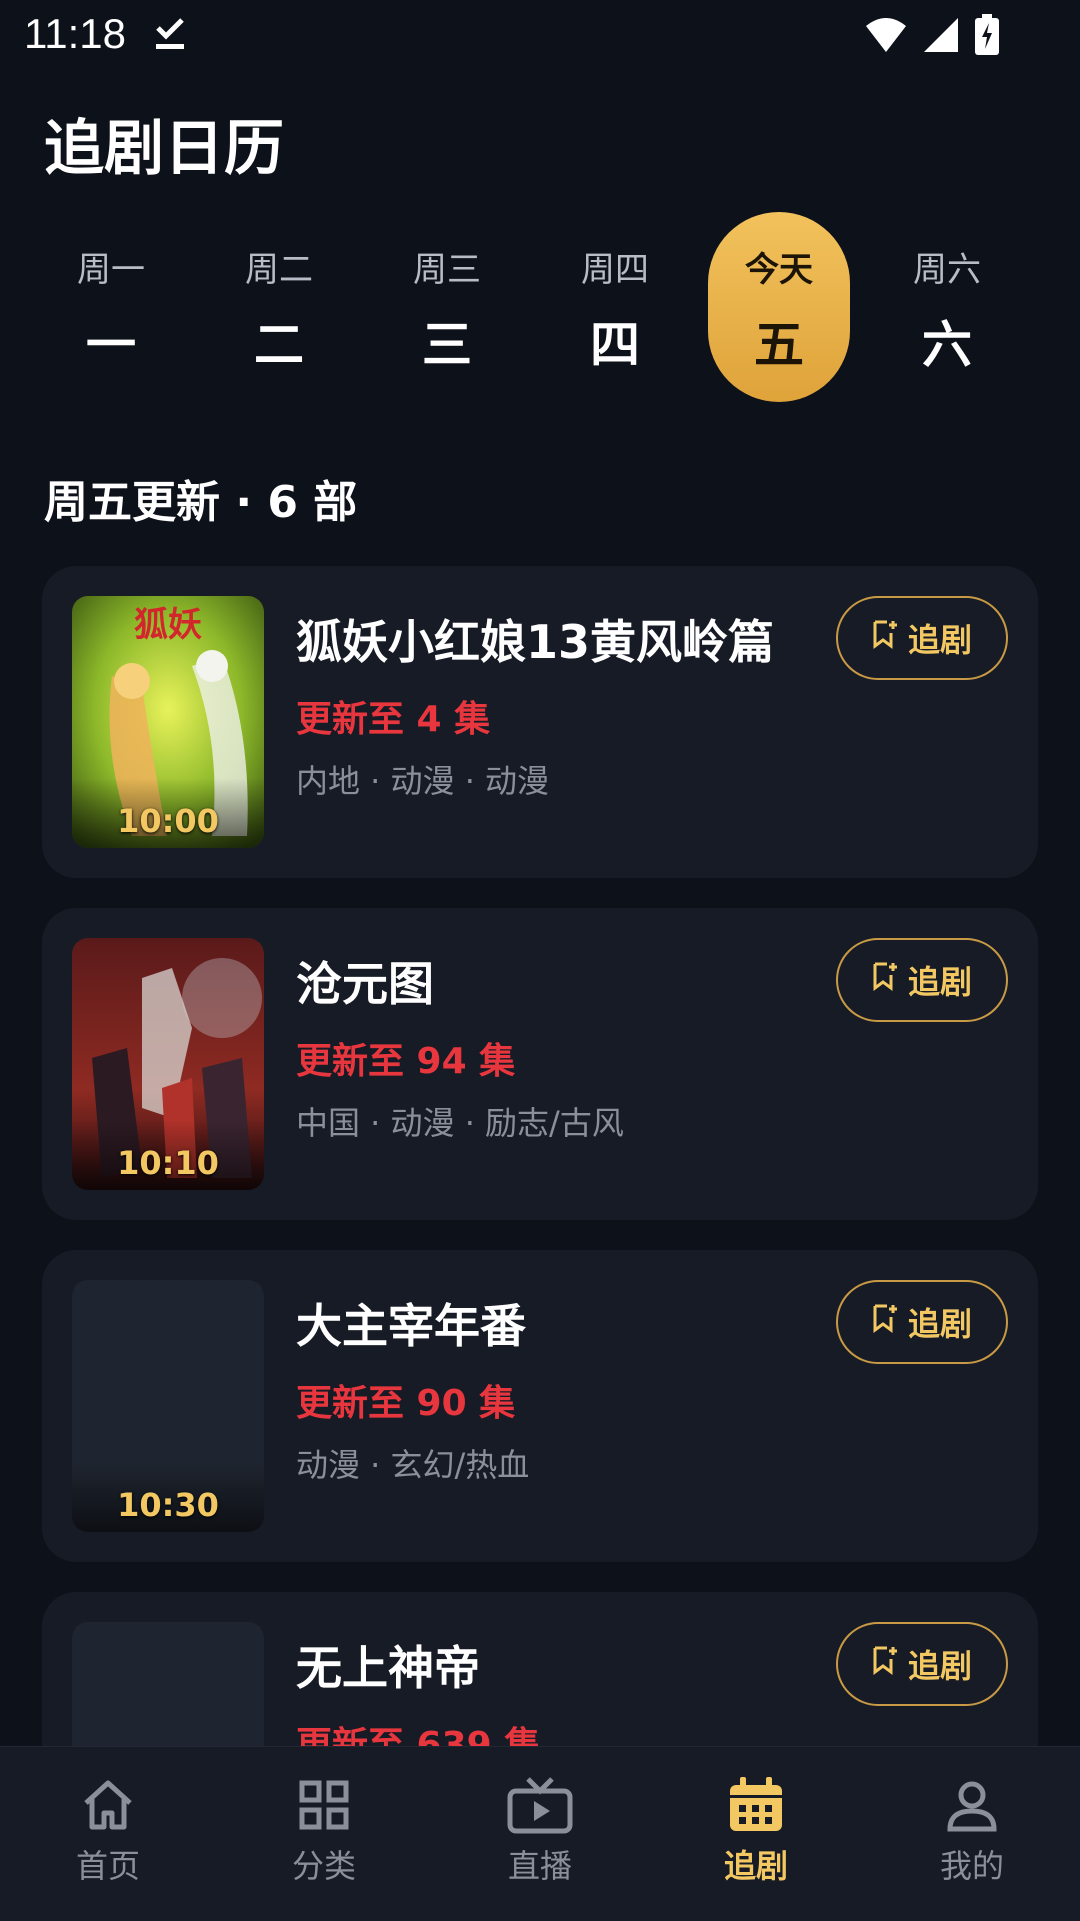 The height and width of the screenshot is (1921, 1080). Describe the element at coordinates (413, 1465) in the screenshot. I see `show-meta: 动漫 · 玄幻/热血` at that location.